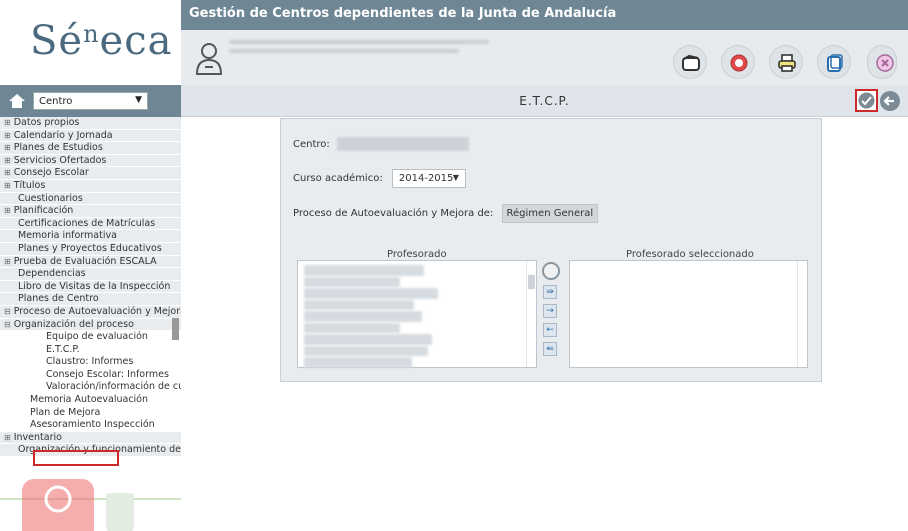 The image size is (908, 531). I want to click on sidebar-item-label: Planificación, so click(43, 211).